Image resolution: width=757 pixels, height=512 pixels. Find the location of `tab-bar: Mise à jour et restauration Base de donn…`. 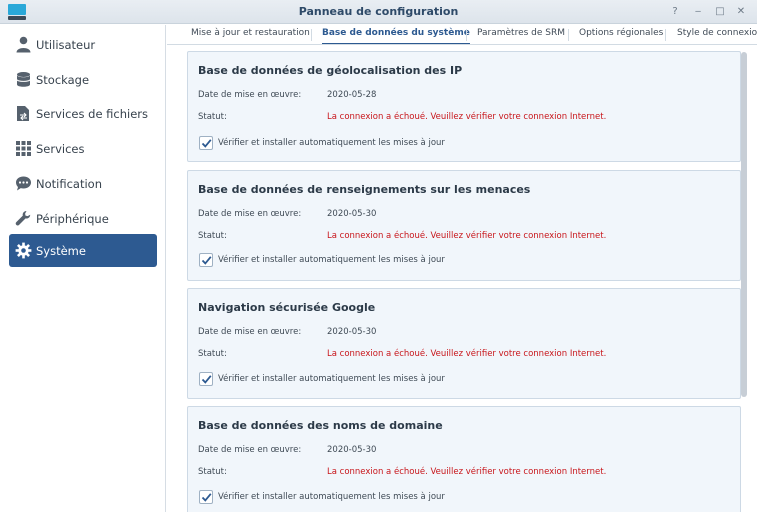

tab-bar: Mise à jour et restauration Base de donn… is located at coordinates (462, 35).